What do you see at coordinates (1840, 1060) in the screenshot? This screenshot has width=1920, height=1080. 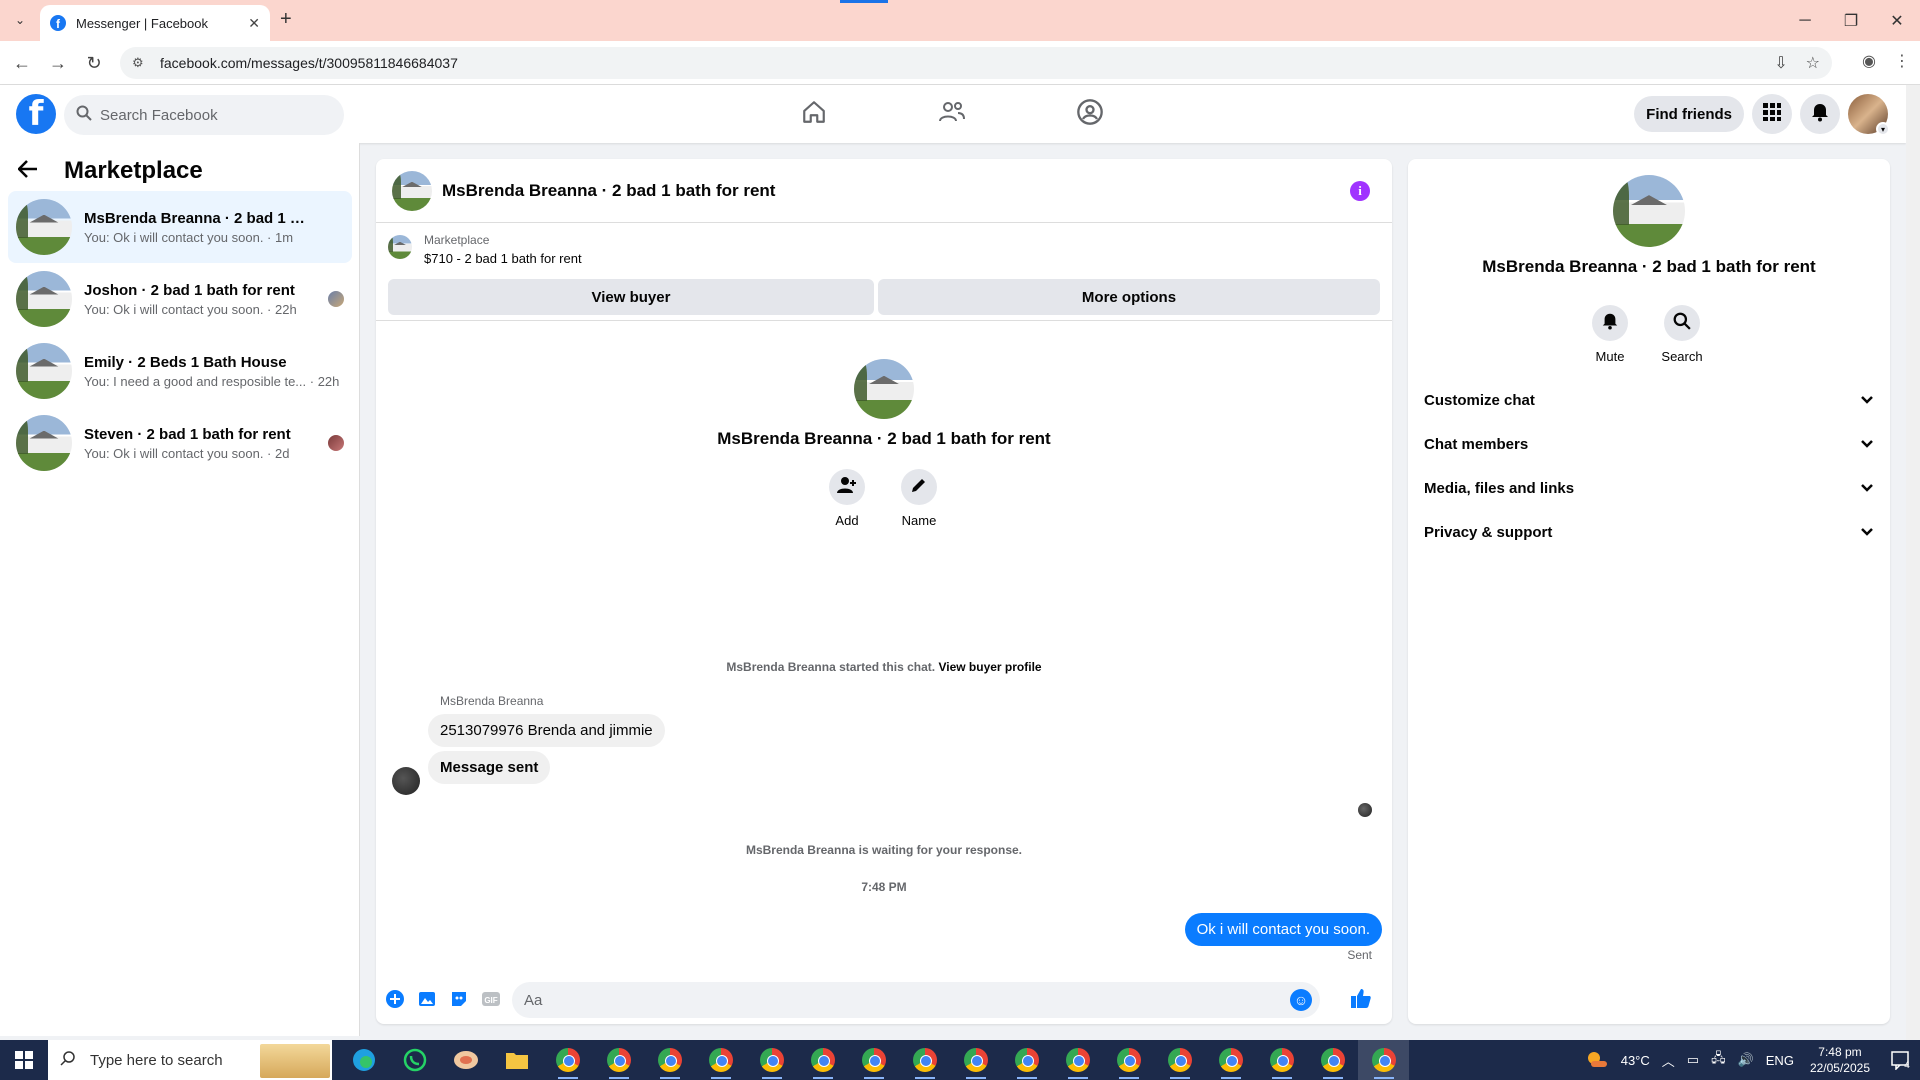 I see `taskbar-clock: 7:48 pm 22/05/2025` at bounding box center [1840, 1060].